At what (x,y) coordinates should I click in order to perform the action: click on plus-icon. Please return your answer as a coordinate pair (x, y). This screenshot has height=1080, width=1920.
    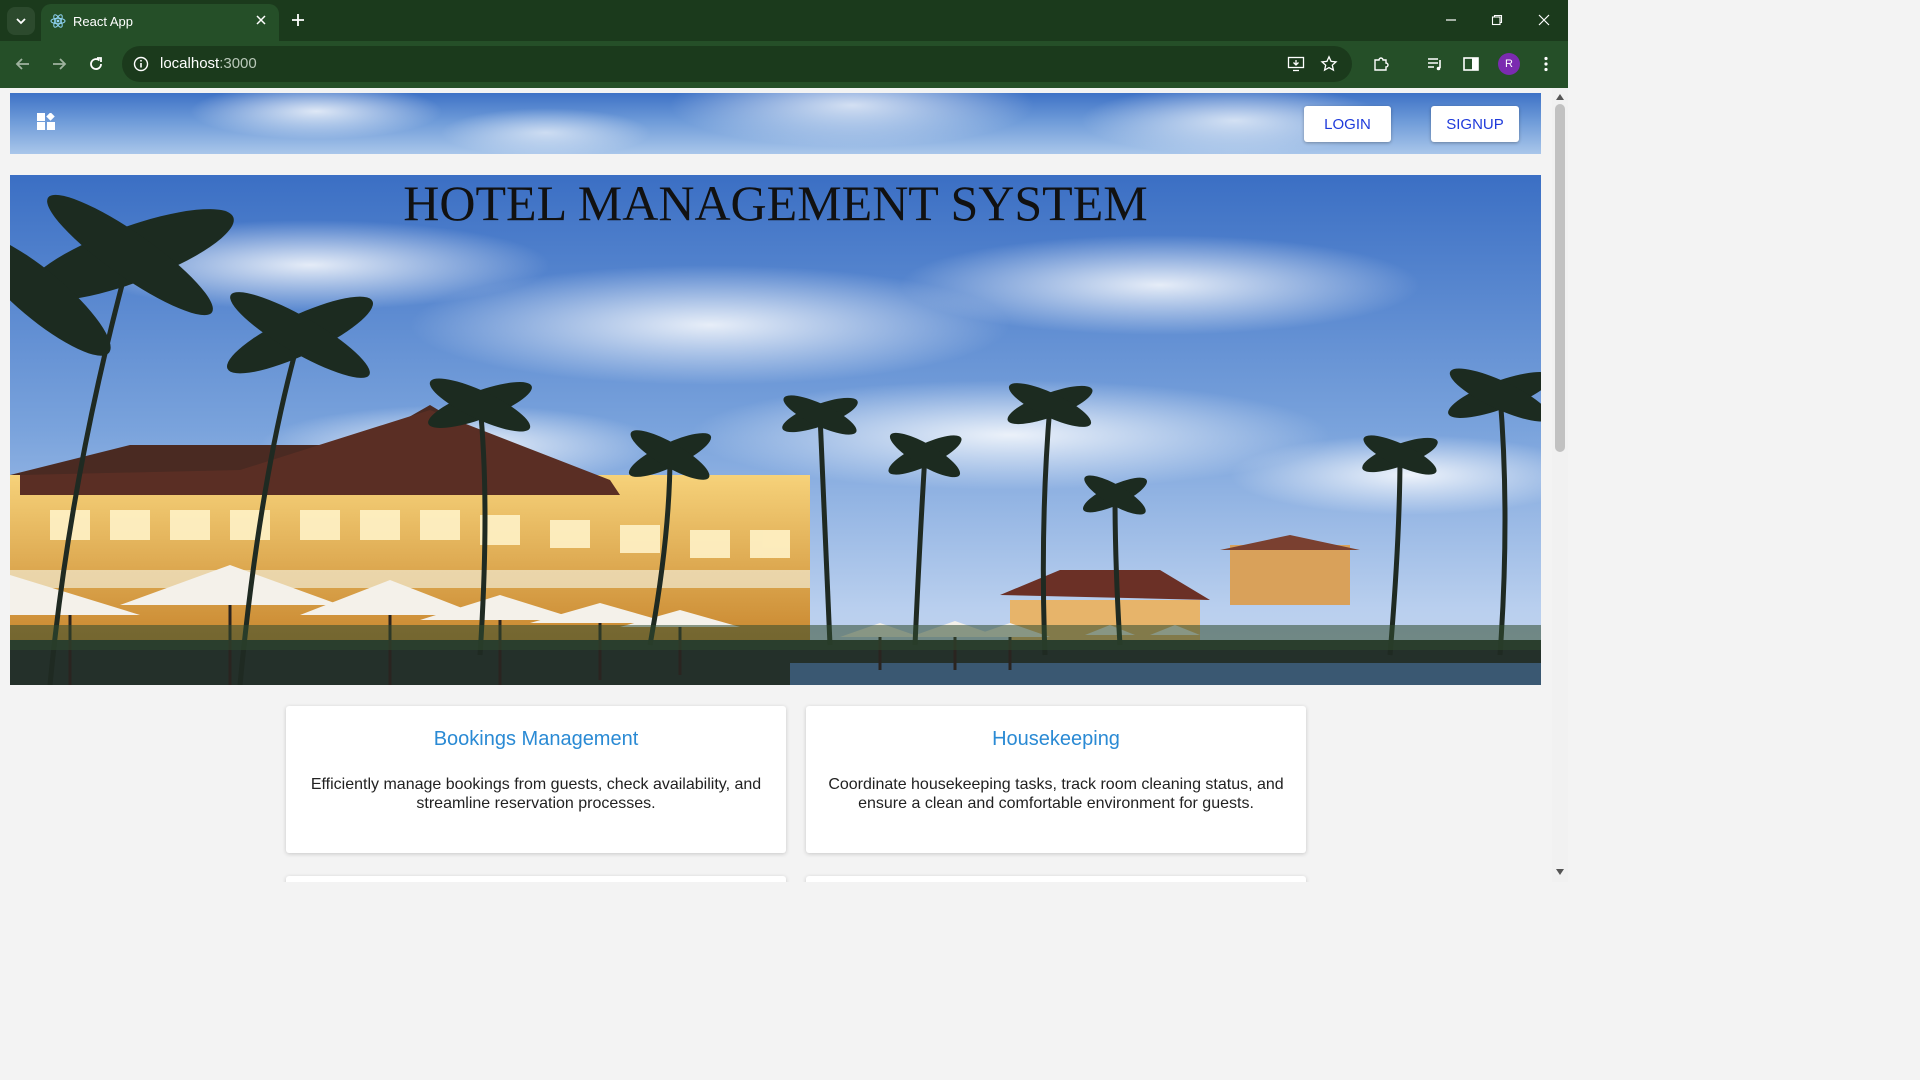
    Looking at the image, I should click on (298, 20).